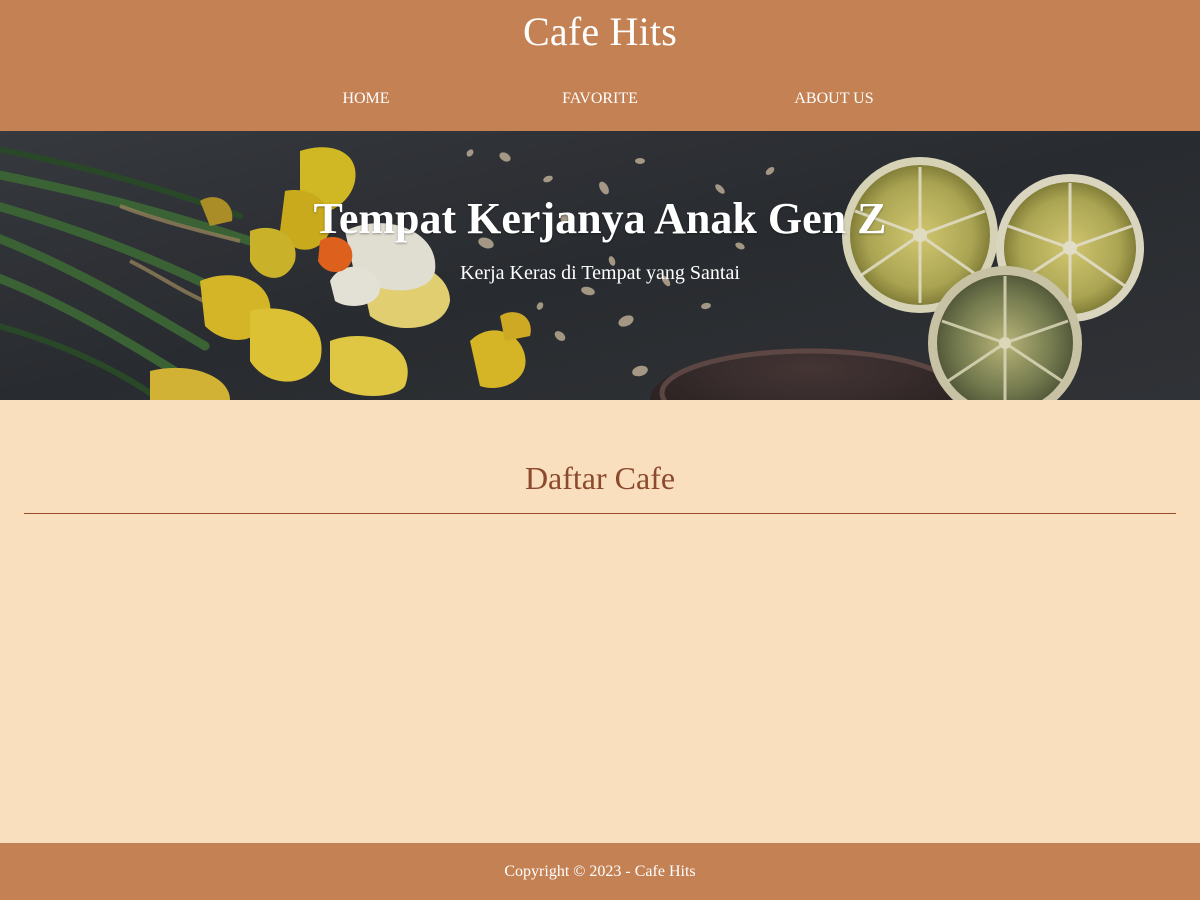  I want to click on footer-copyright: Copyright © 2023 - Cafe Hits, so click(600, 871).